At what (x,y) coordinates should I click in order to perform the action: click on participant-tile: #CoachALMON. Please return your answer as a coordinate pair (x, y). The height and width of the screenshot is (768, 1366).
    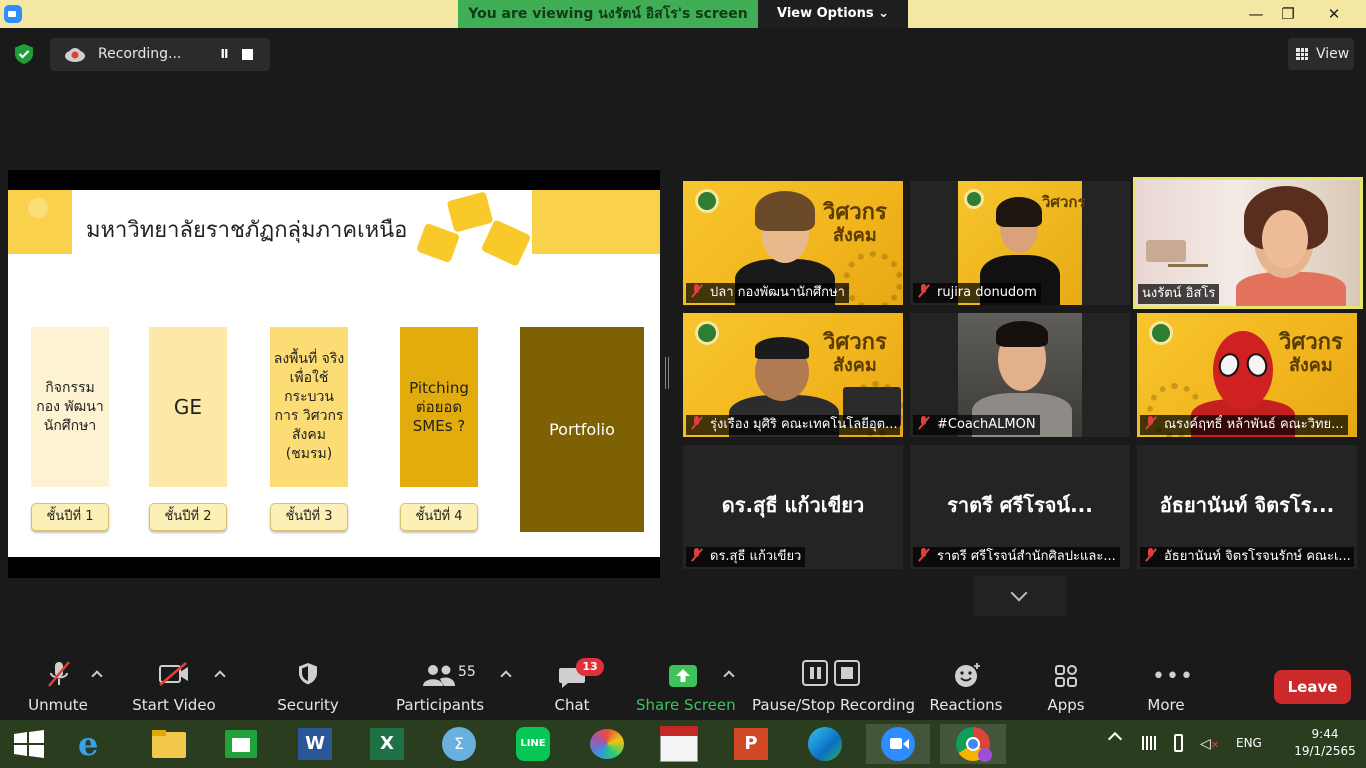
    Looking at the image, I should click on (1020, 375).